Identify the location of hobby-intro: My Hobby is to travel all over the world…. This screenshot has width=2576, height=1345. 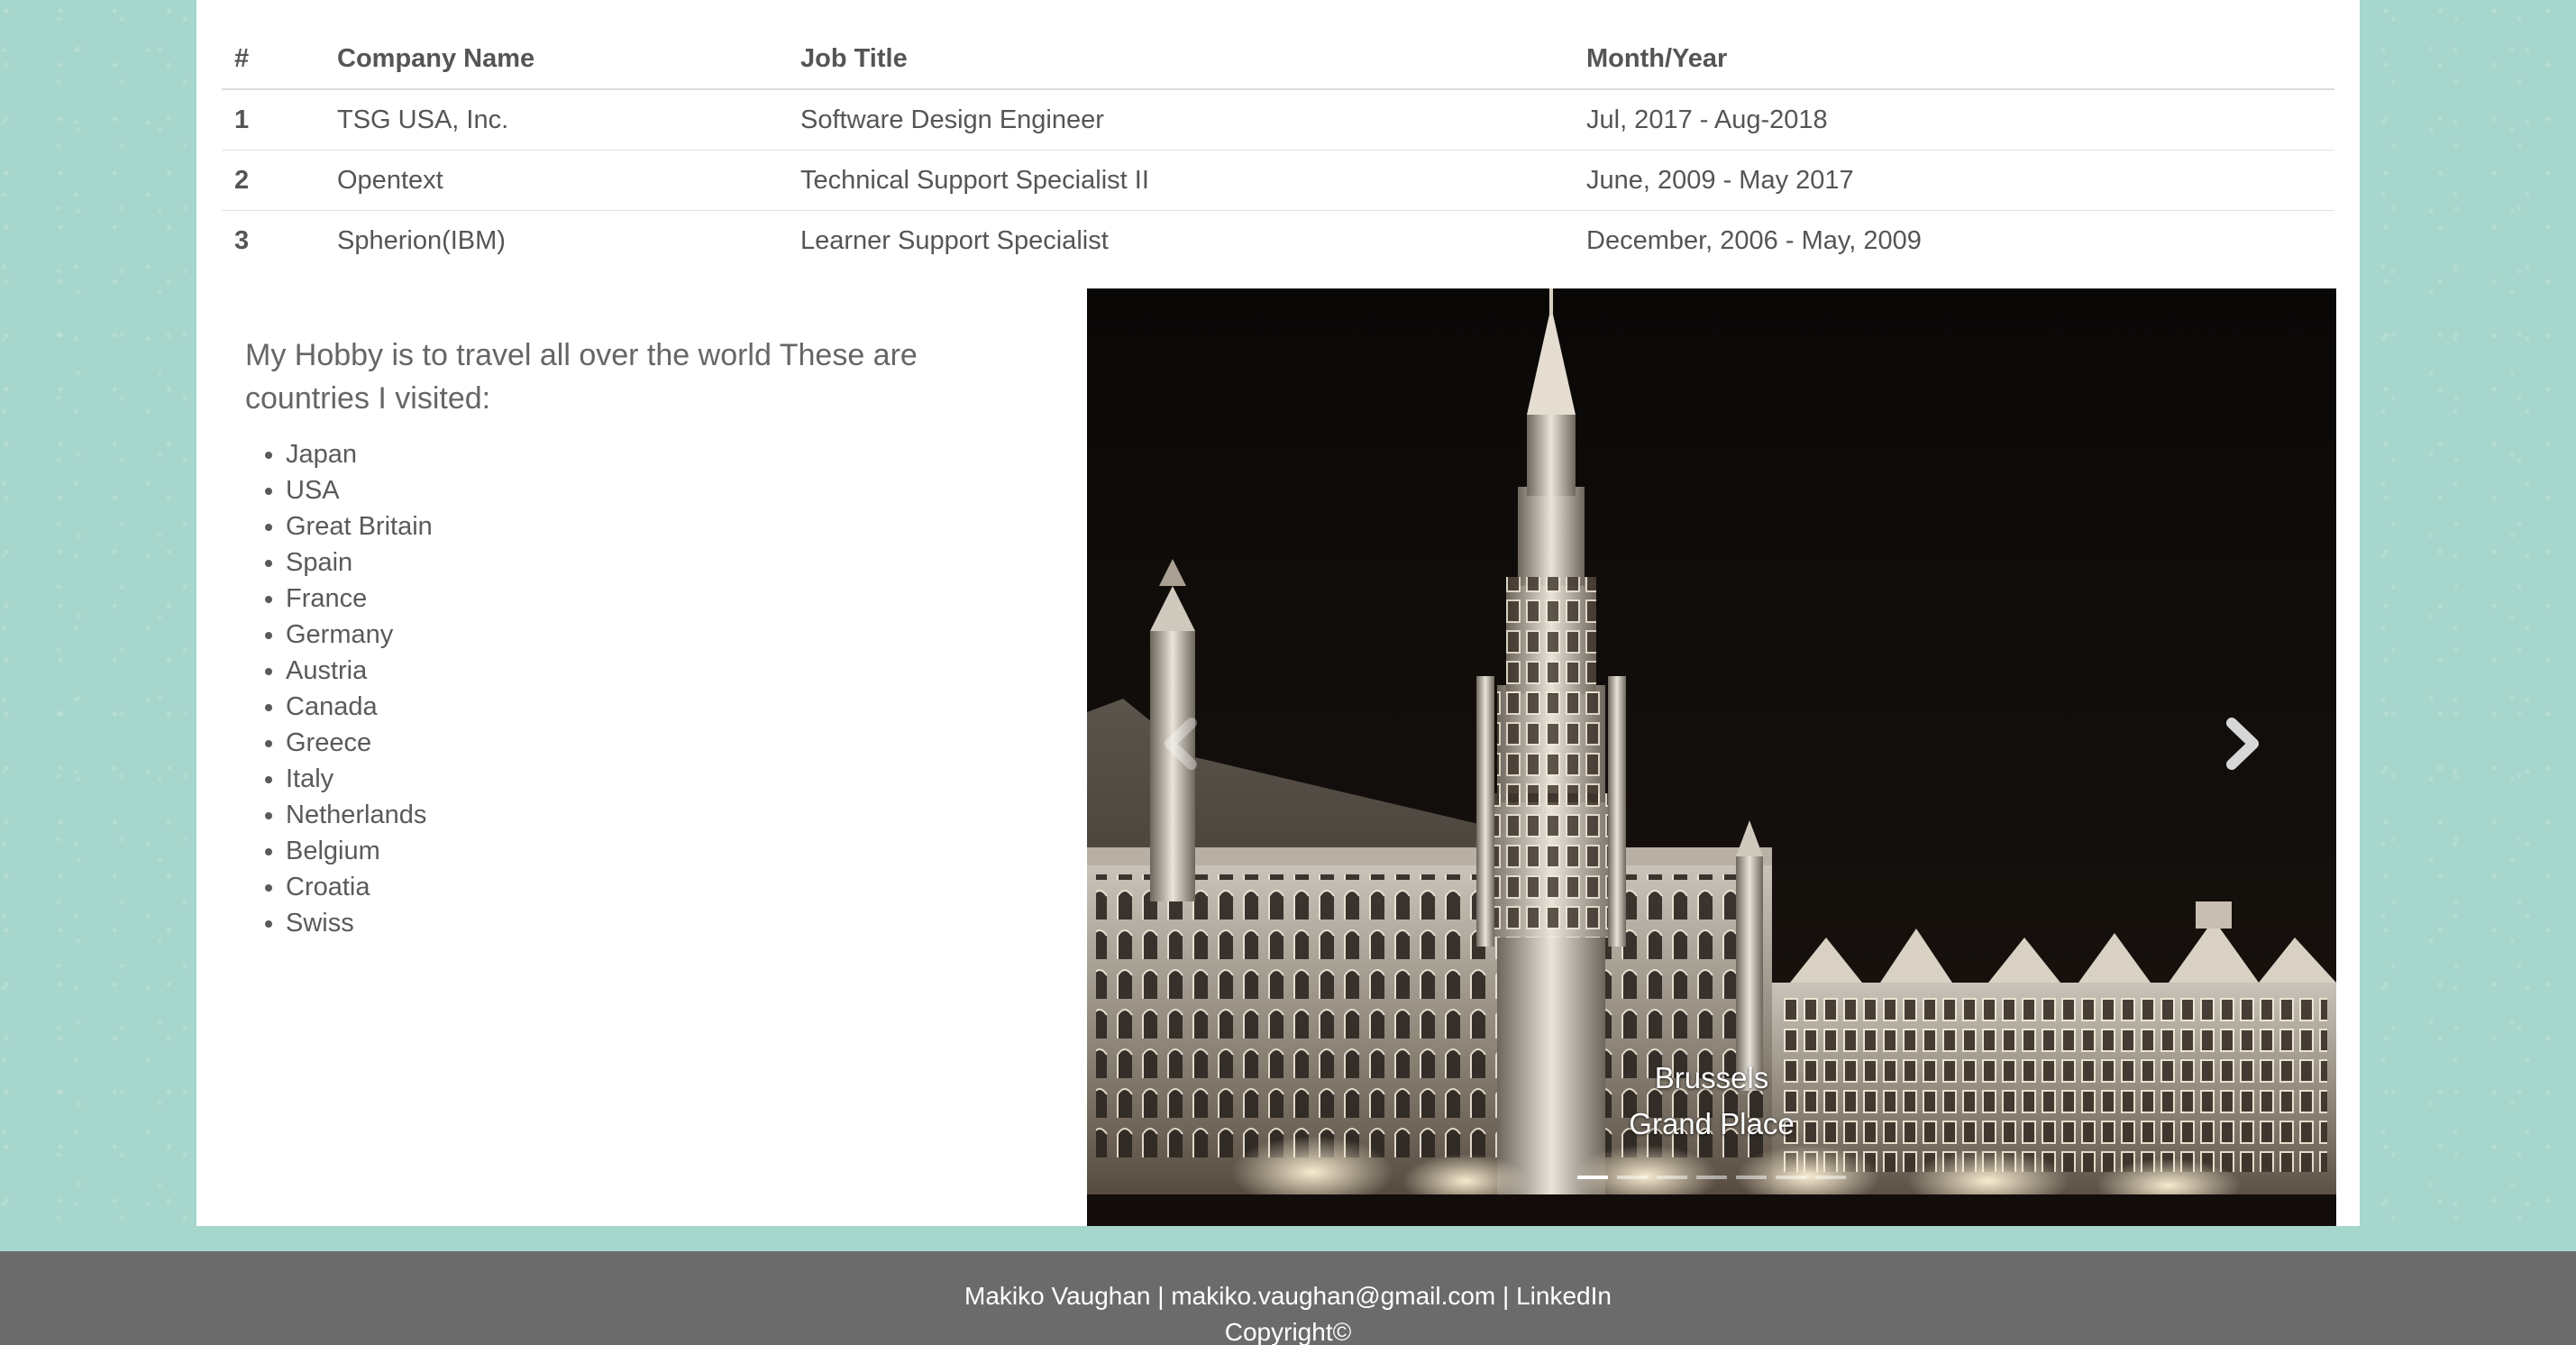
(581, 377).